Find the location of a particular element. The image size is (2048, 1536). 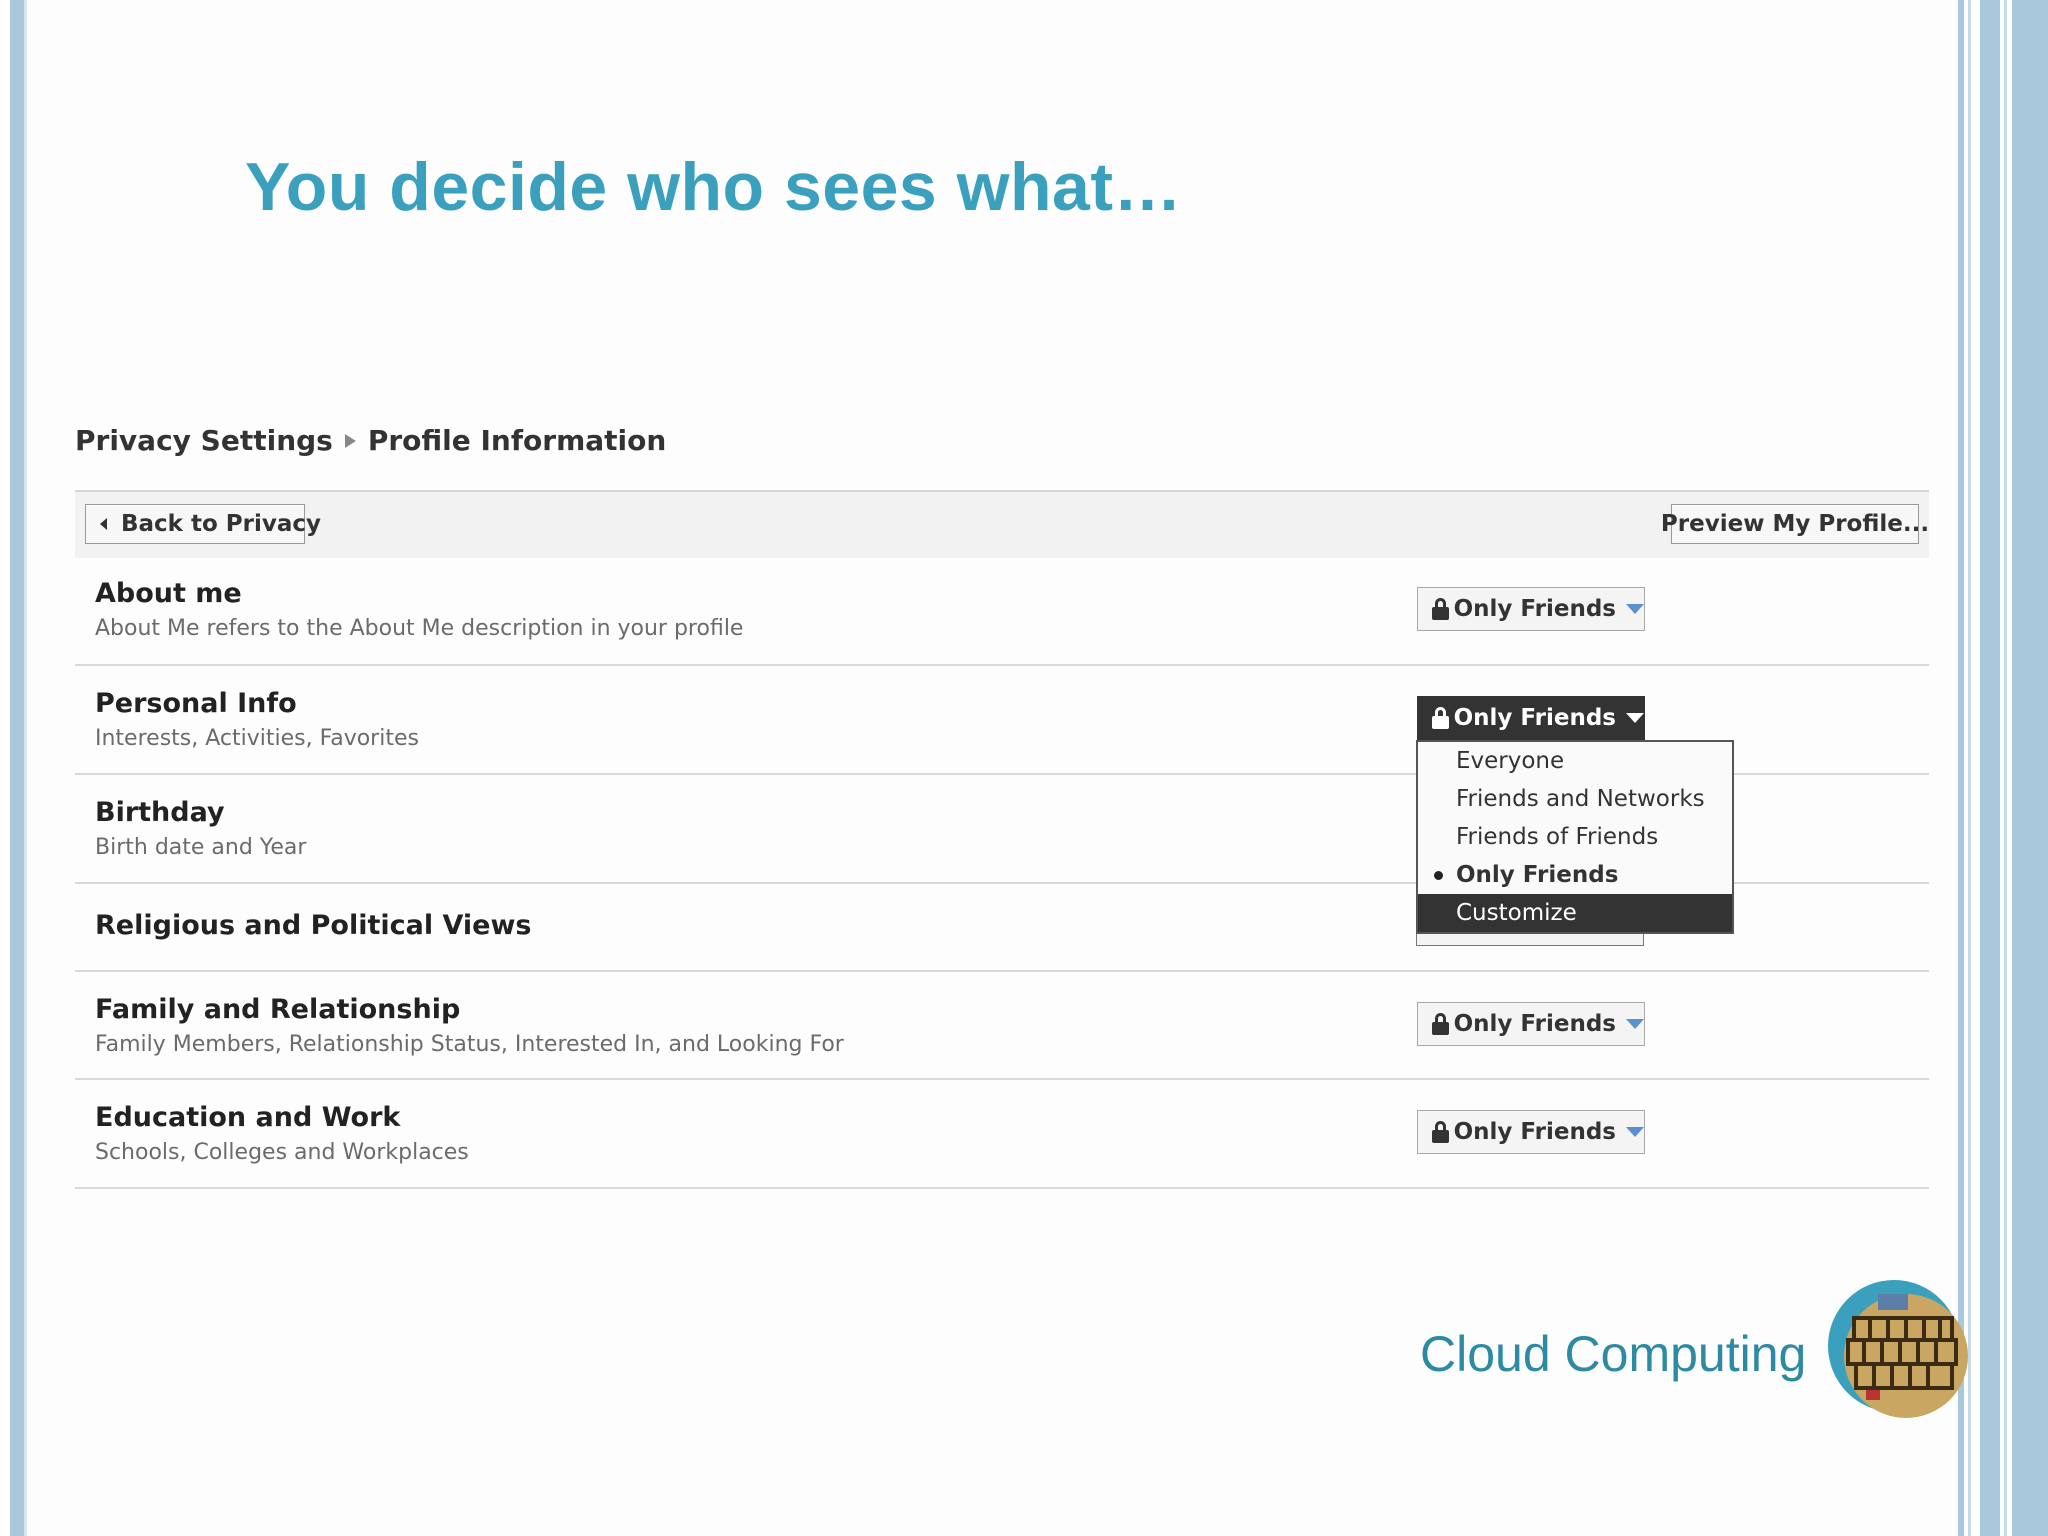

menu-option-friends-of-friends: Friends of Friends is located at coordinates (1575, 837).